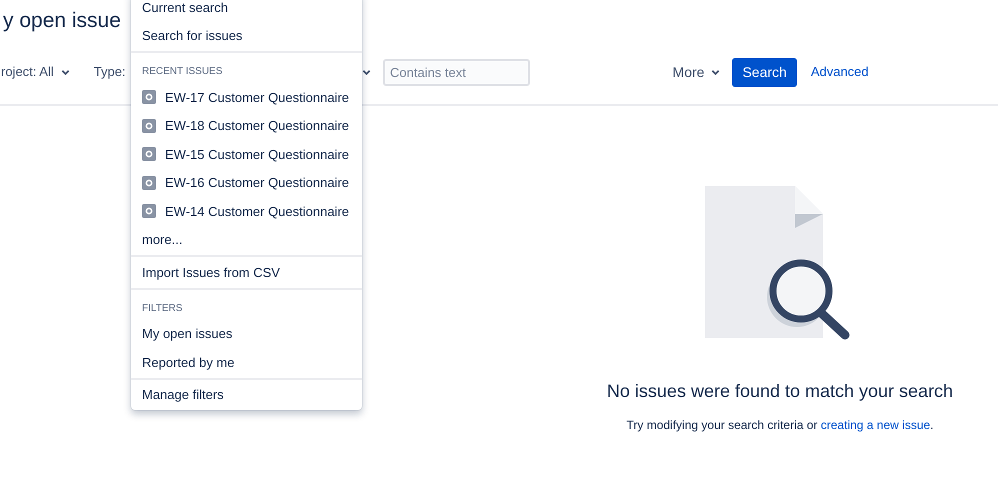 This screenshot has height=493, width=998. I want to click on filter-dropdown: Type:, so click(110, 72).